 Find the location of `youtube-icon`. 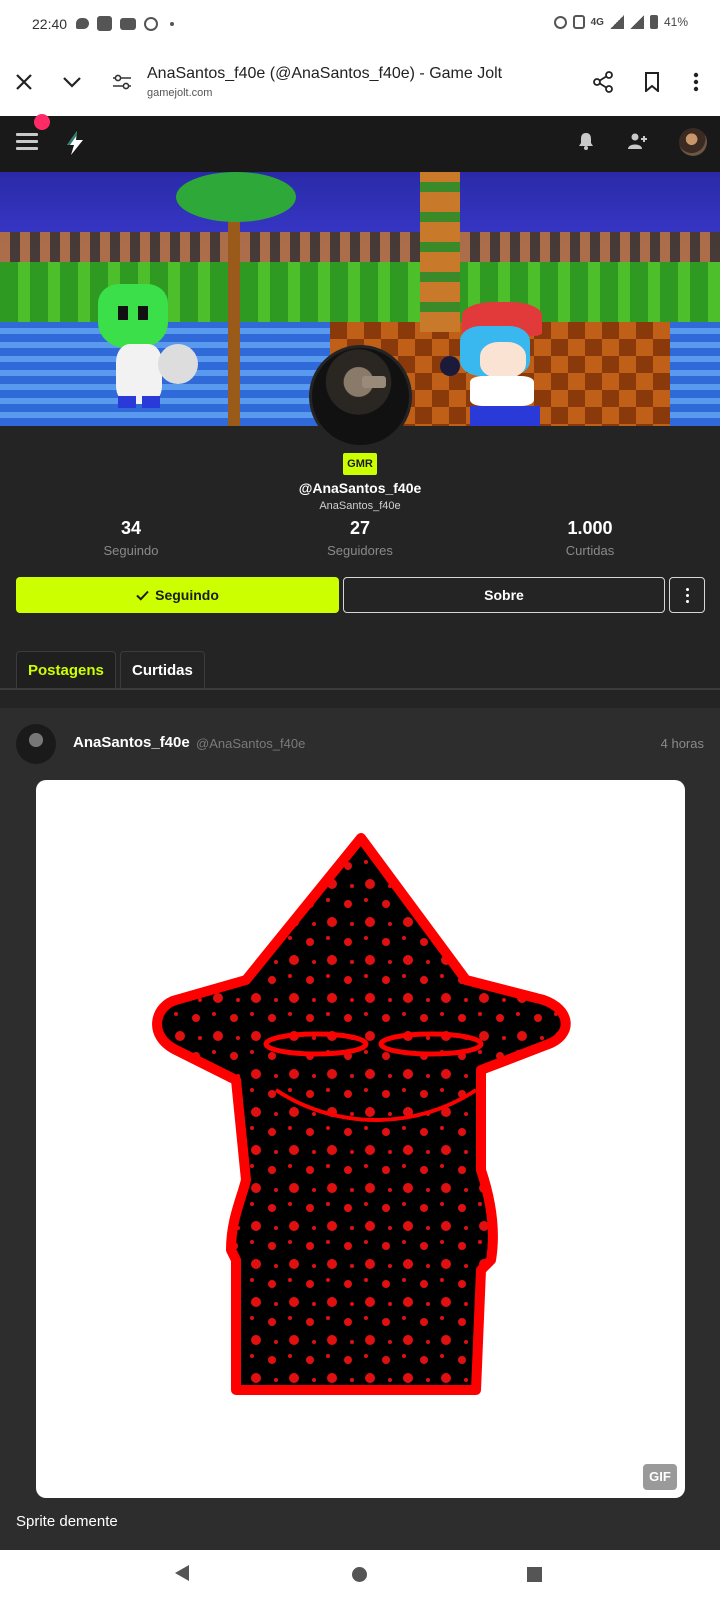

youtube-icon is located at coordinates (128, 23).